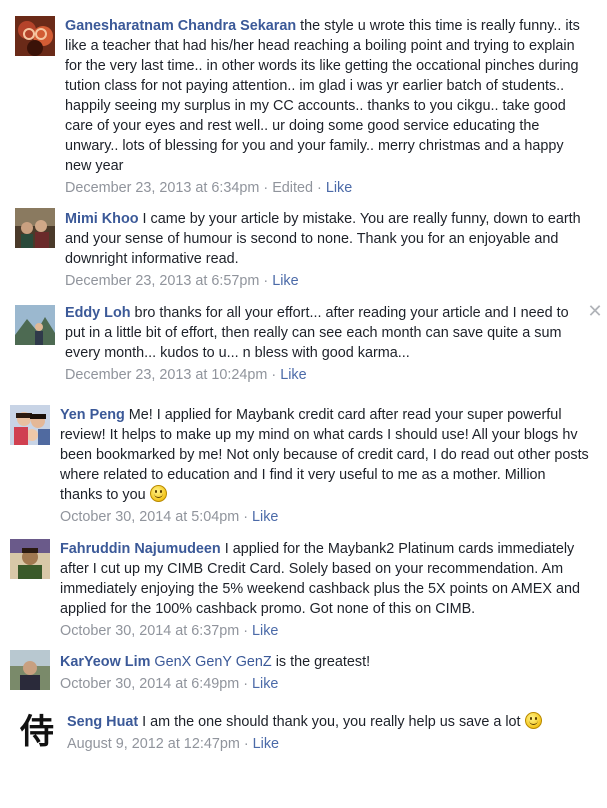 This screenshot has width=607, height=808. I want to click on comment-meta: August 9, 2012 at 12:47pm · Like, so click(329, 744).